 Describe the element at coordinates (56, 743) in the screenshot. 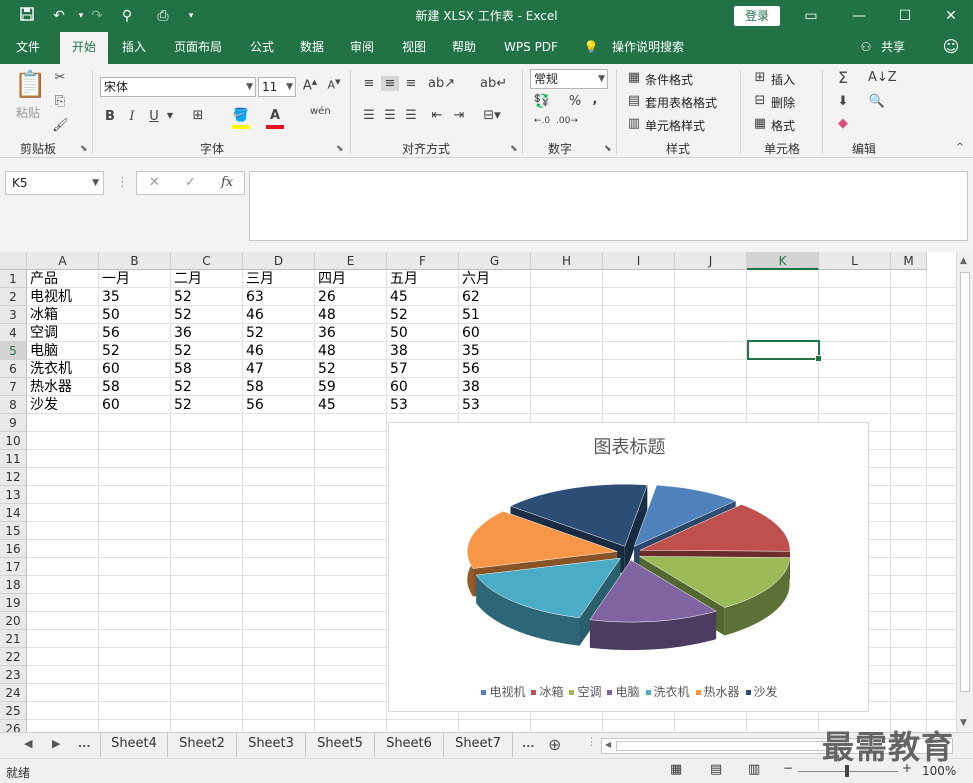

I see `next-sheet-icon: ▶` at that location.